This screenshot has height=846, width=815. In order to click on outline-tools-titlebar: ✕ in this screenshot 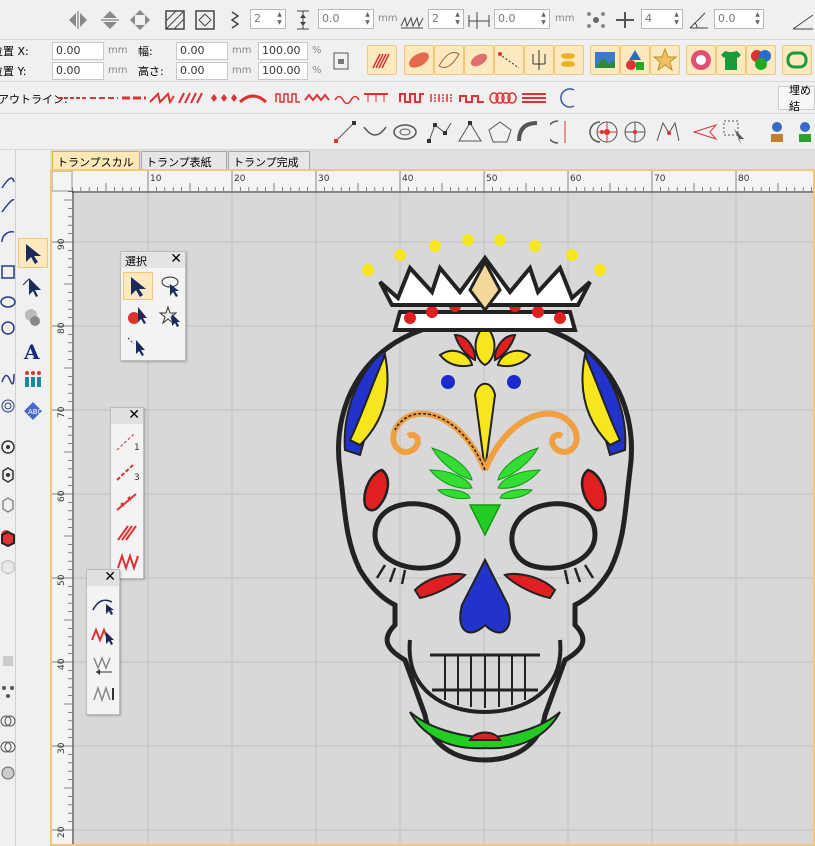, I will do `click(103, 577)`.